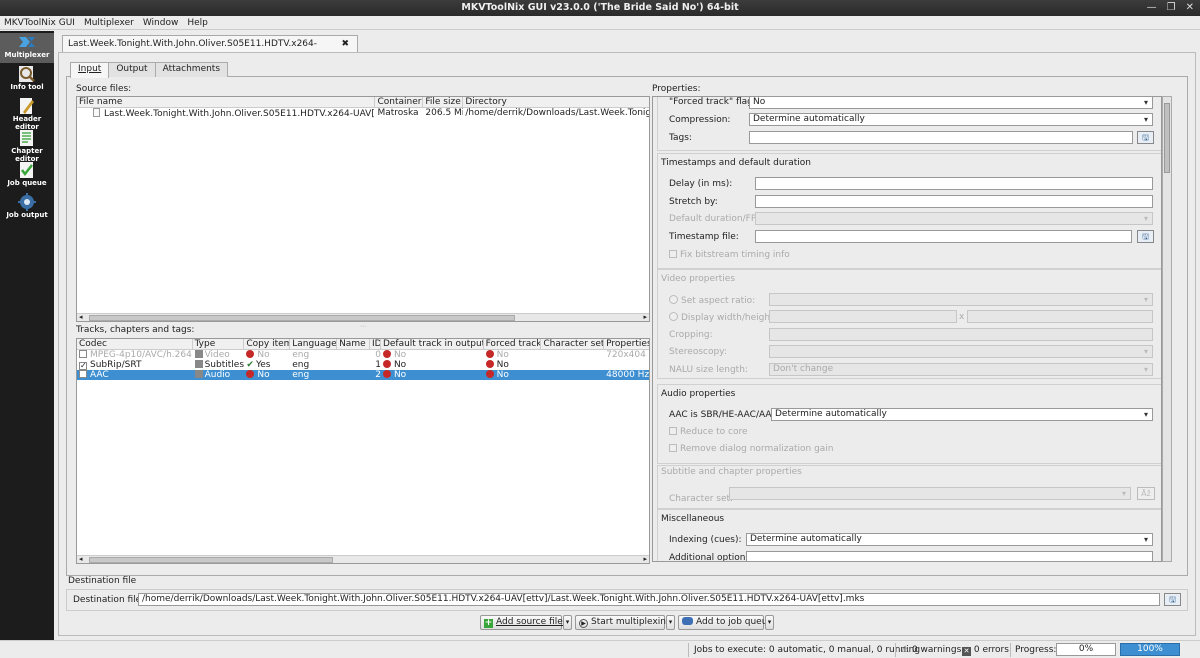  Describe the element at coordinates (736, 163) in the screenshot. I see `timestamps-title: Timestamps and default duration` at that location.